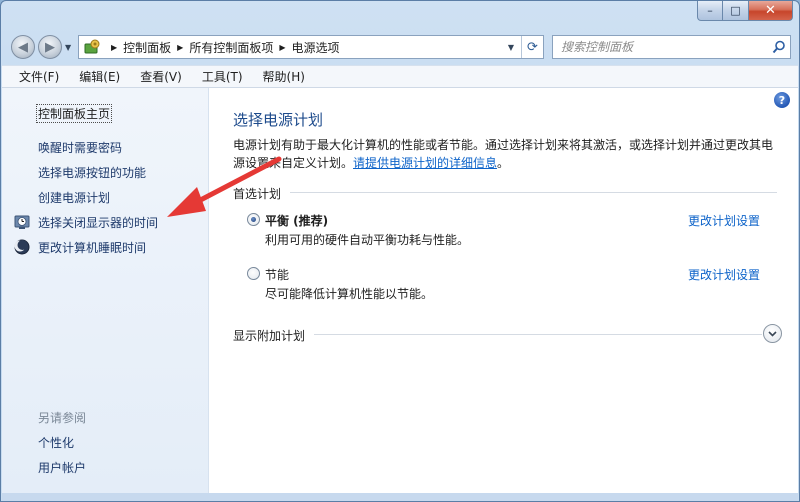 Image resolution: width=800 pixels, height=502 pixels. Describe the element at coordinates (22, 247) in the screenshot. I see `moon-sleep-icon` at that location.